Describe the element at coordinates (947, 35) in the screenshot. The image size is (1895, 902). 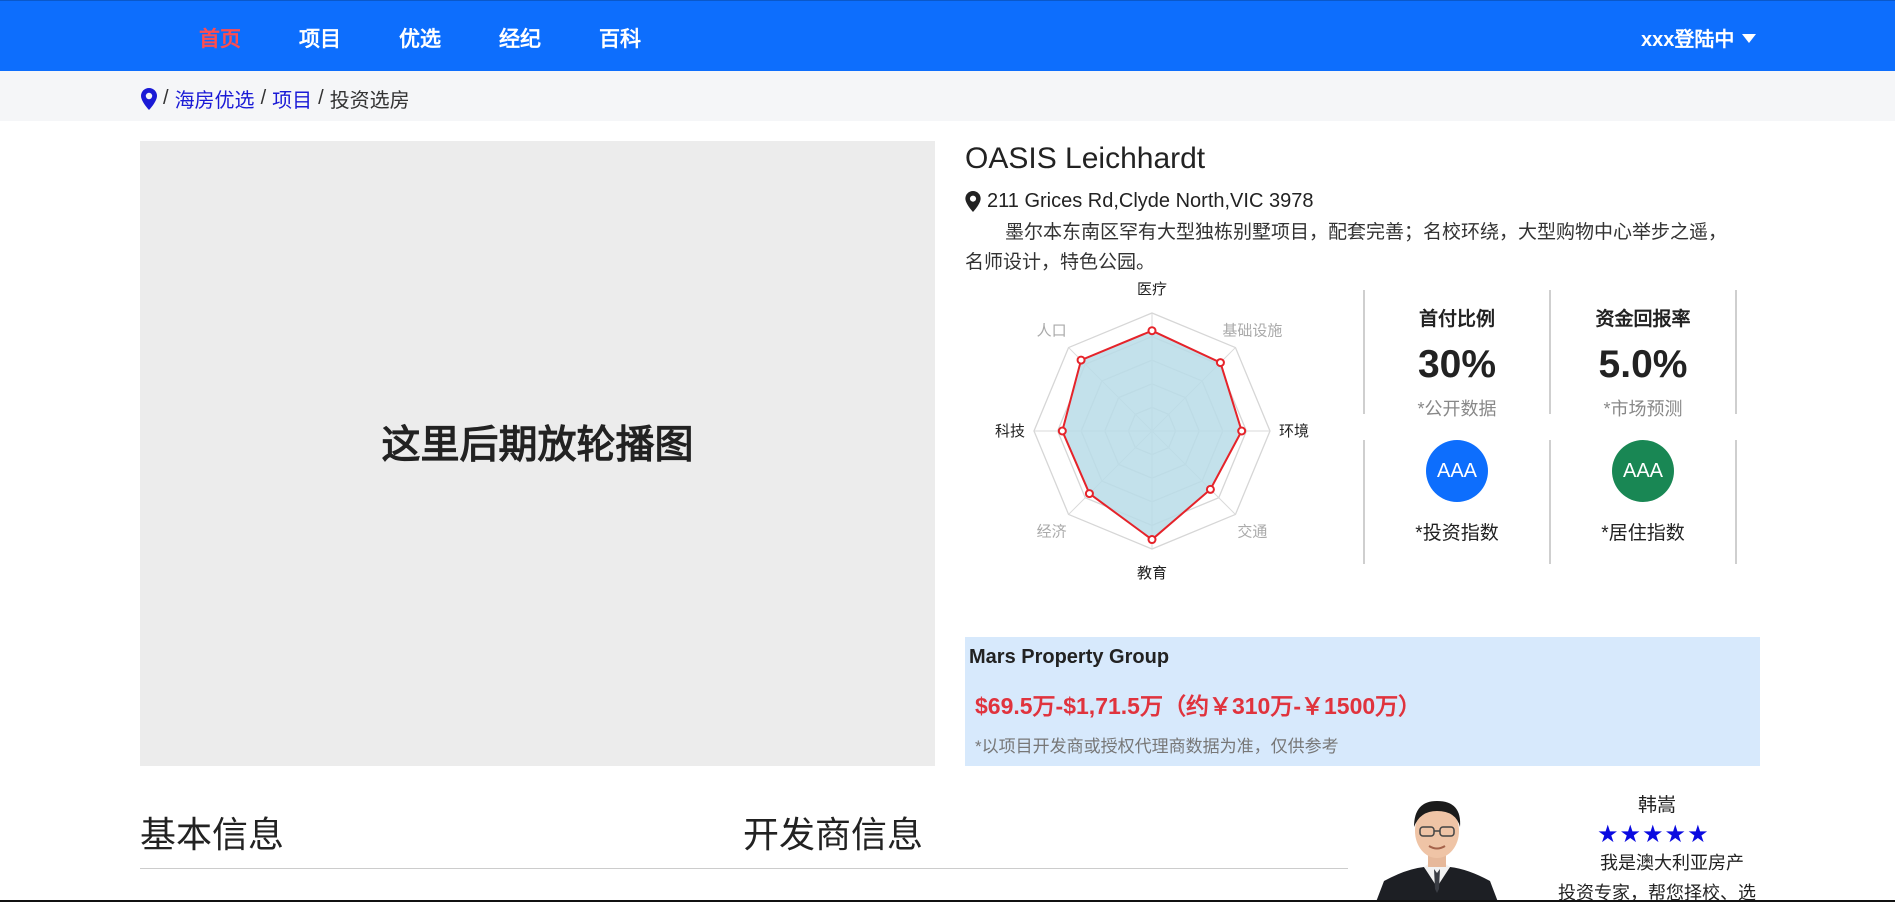
I see `top-navbar: 首页 项目 优选 经纪 百科 xxx登陆中` at that location.